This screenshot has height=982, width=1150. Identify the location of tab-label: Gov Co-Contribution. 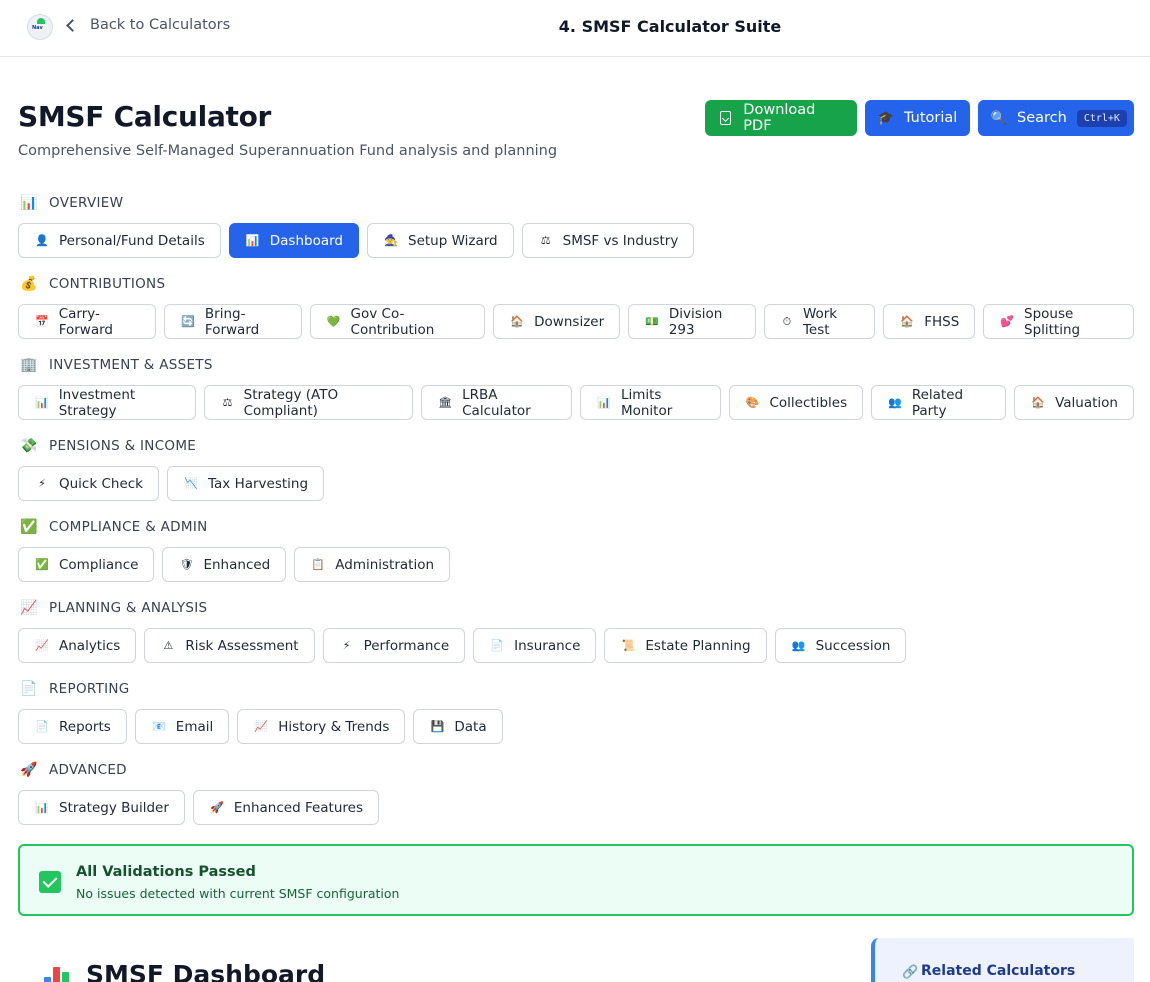
(392, 321).